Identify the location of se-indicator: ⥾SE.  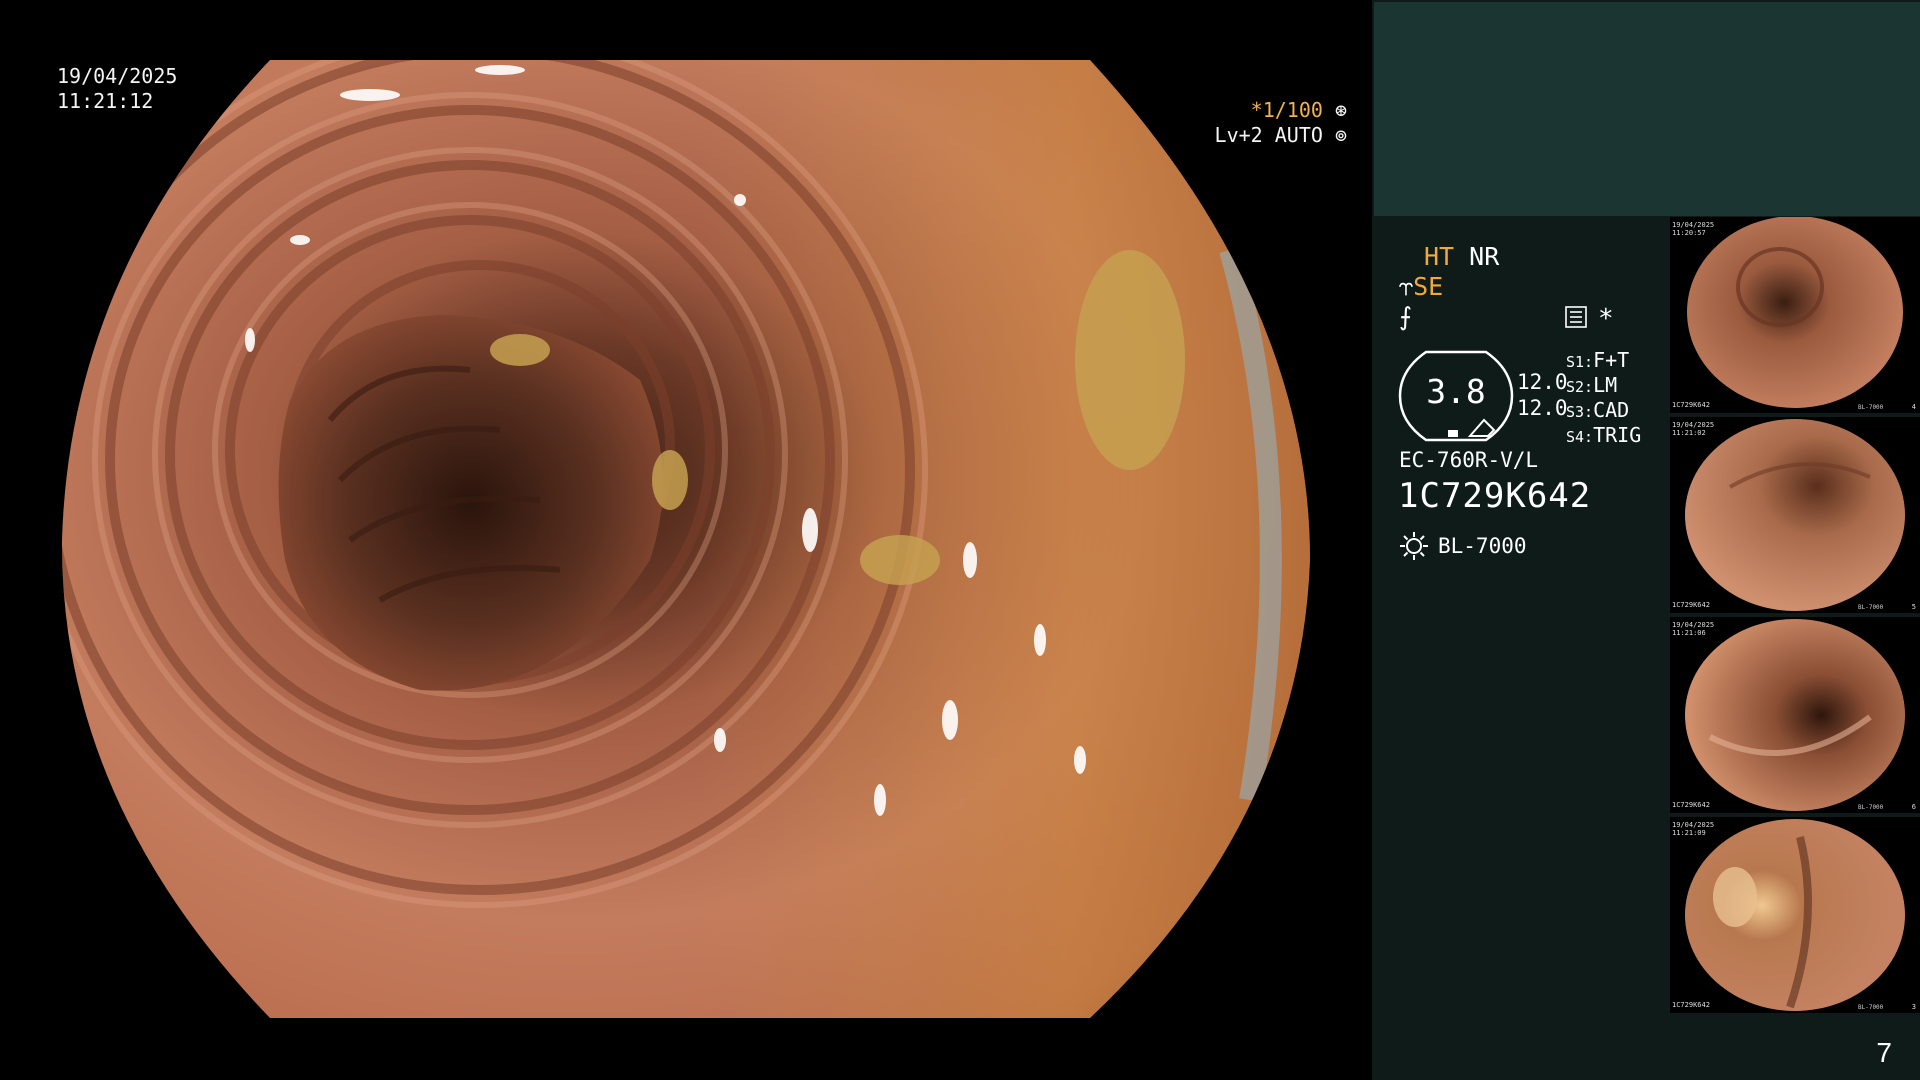
(1421, 287).